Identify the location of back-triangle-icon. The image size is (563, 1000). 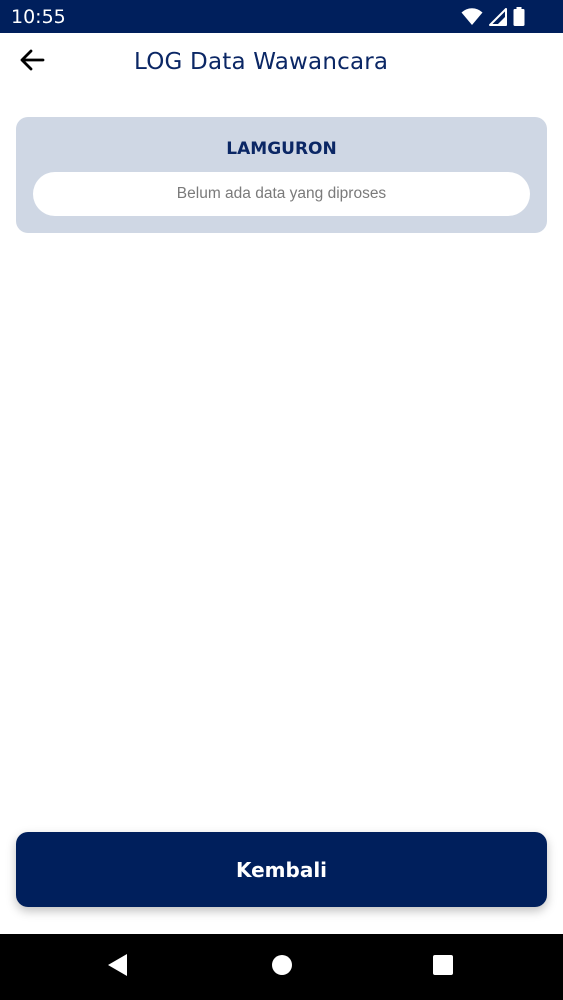
(118, 967).